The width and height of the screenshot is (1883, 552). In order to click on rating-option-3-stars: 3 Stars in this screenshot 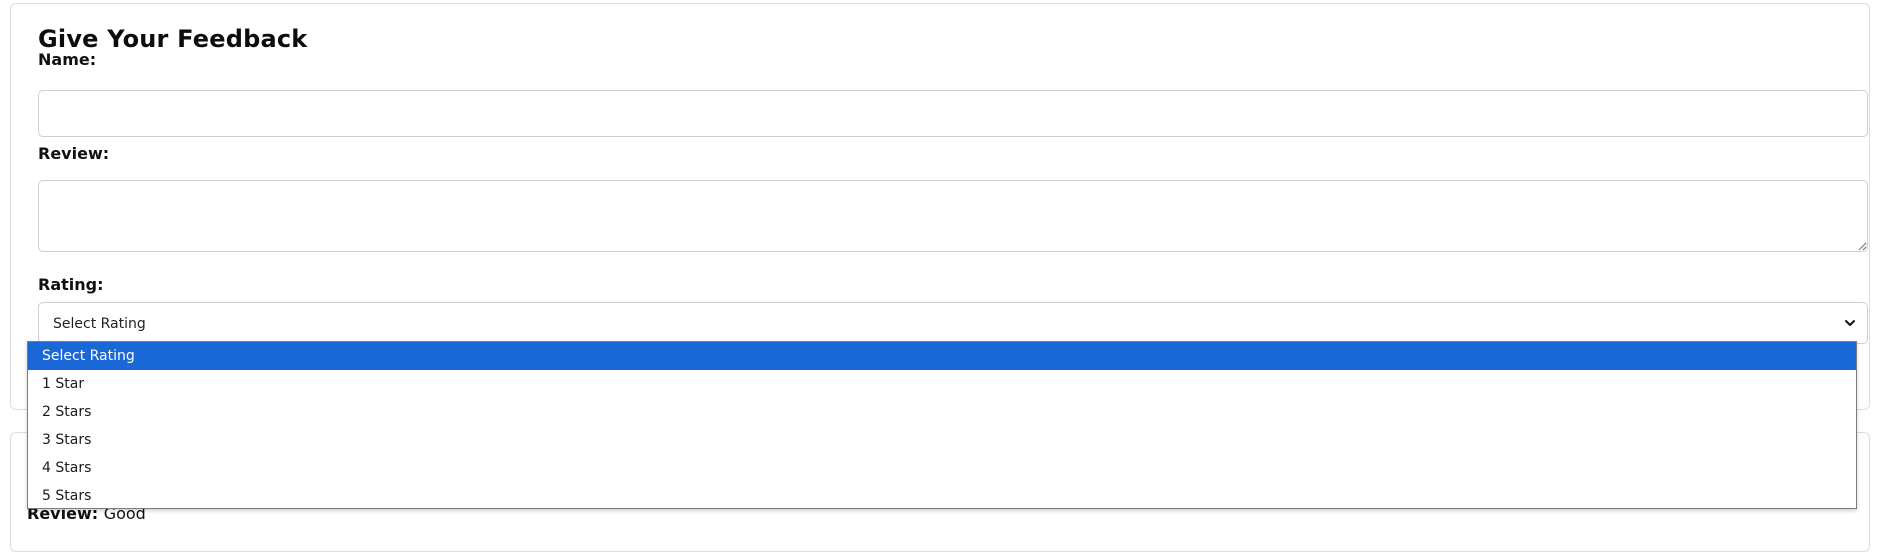, I will do `click(942, 440)`.